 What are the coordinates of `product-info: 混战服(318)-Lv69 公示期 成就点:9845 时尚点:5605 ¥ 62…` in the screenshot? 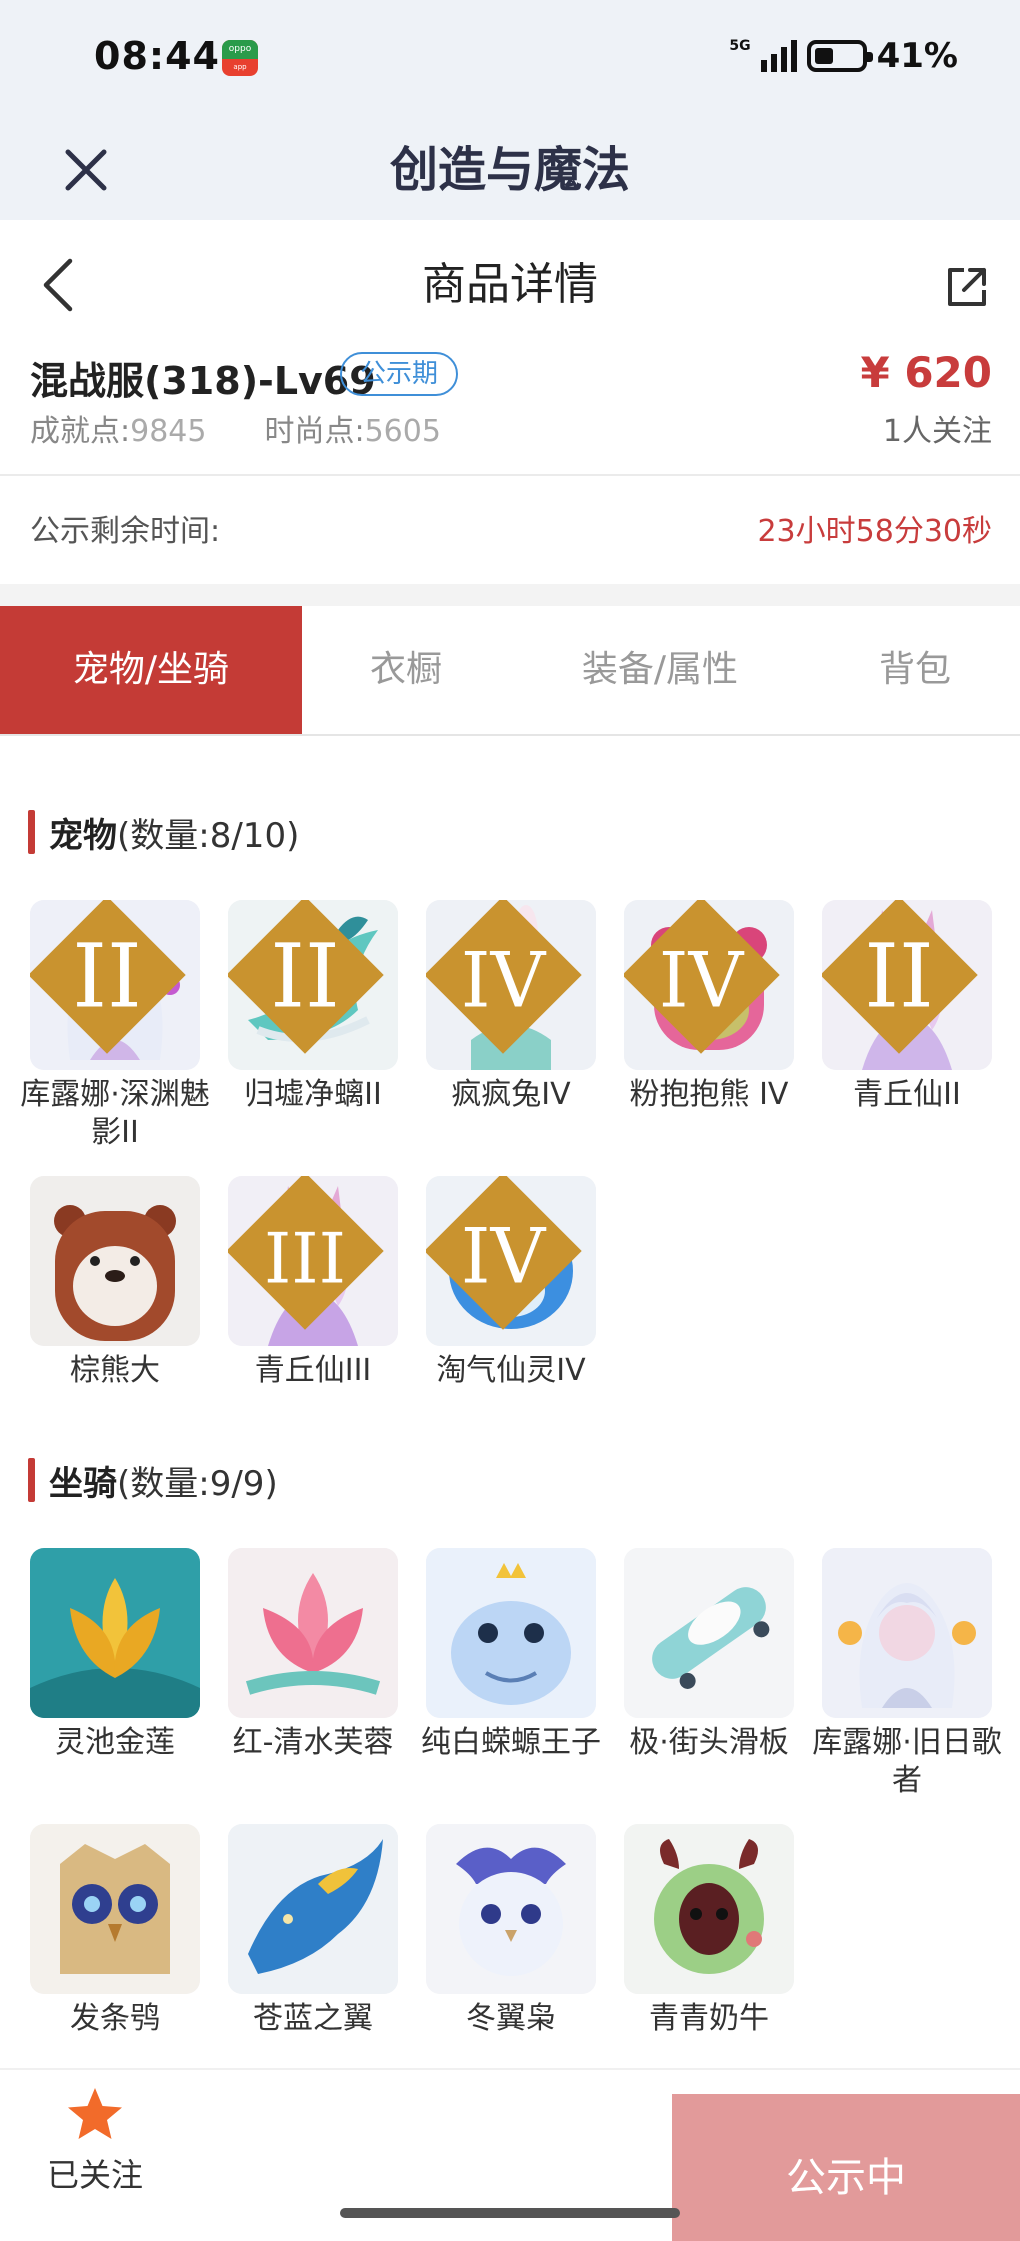 It's located at (510, 411).